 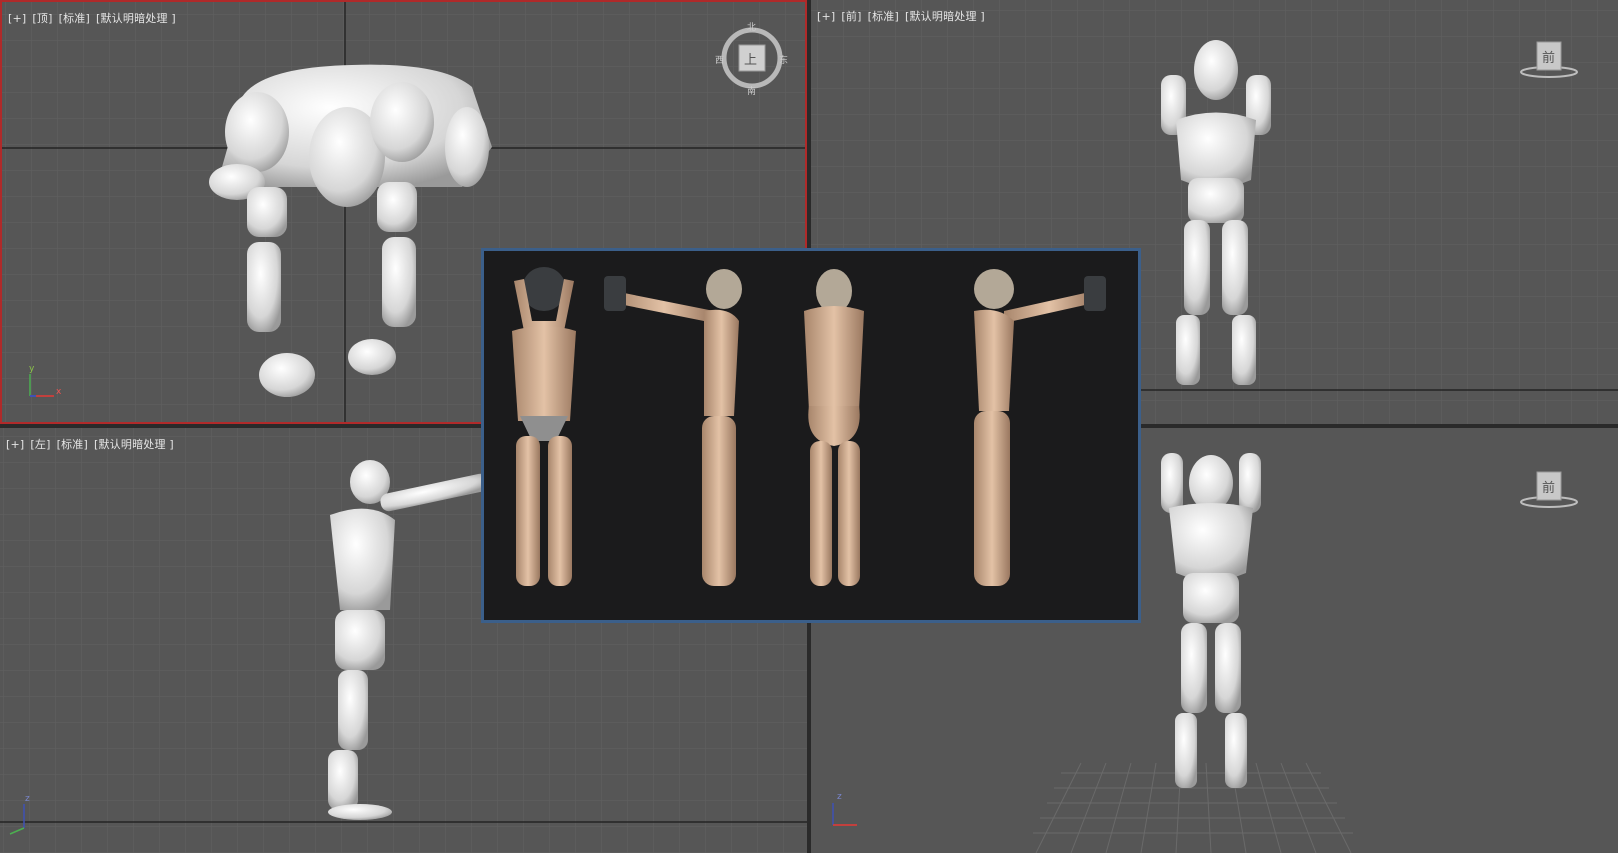 What do you see at coordinates (809, 426) in the screenshot?
I see `reference-figures` at bounding box center [809, 426].